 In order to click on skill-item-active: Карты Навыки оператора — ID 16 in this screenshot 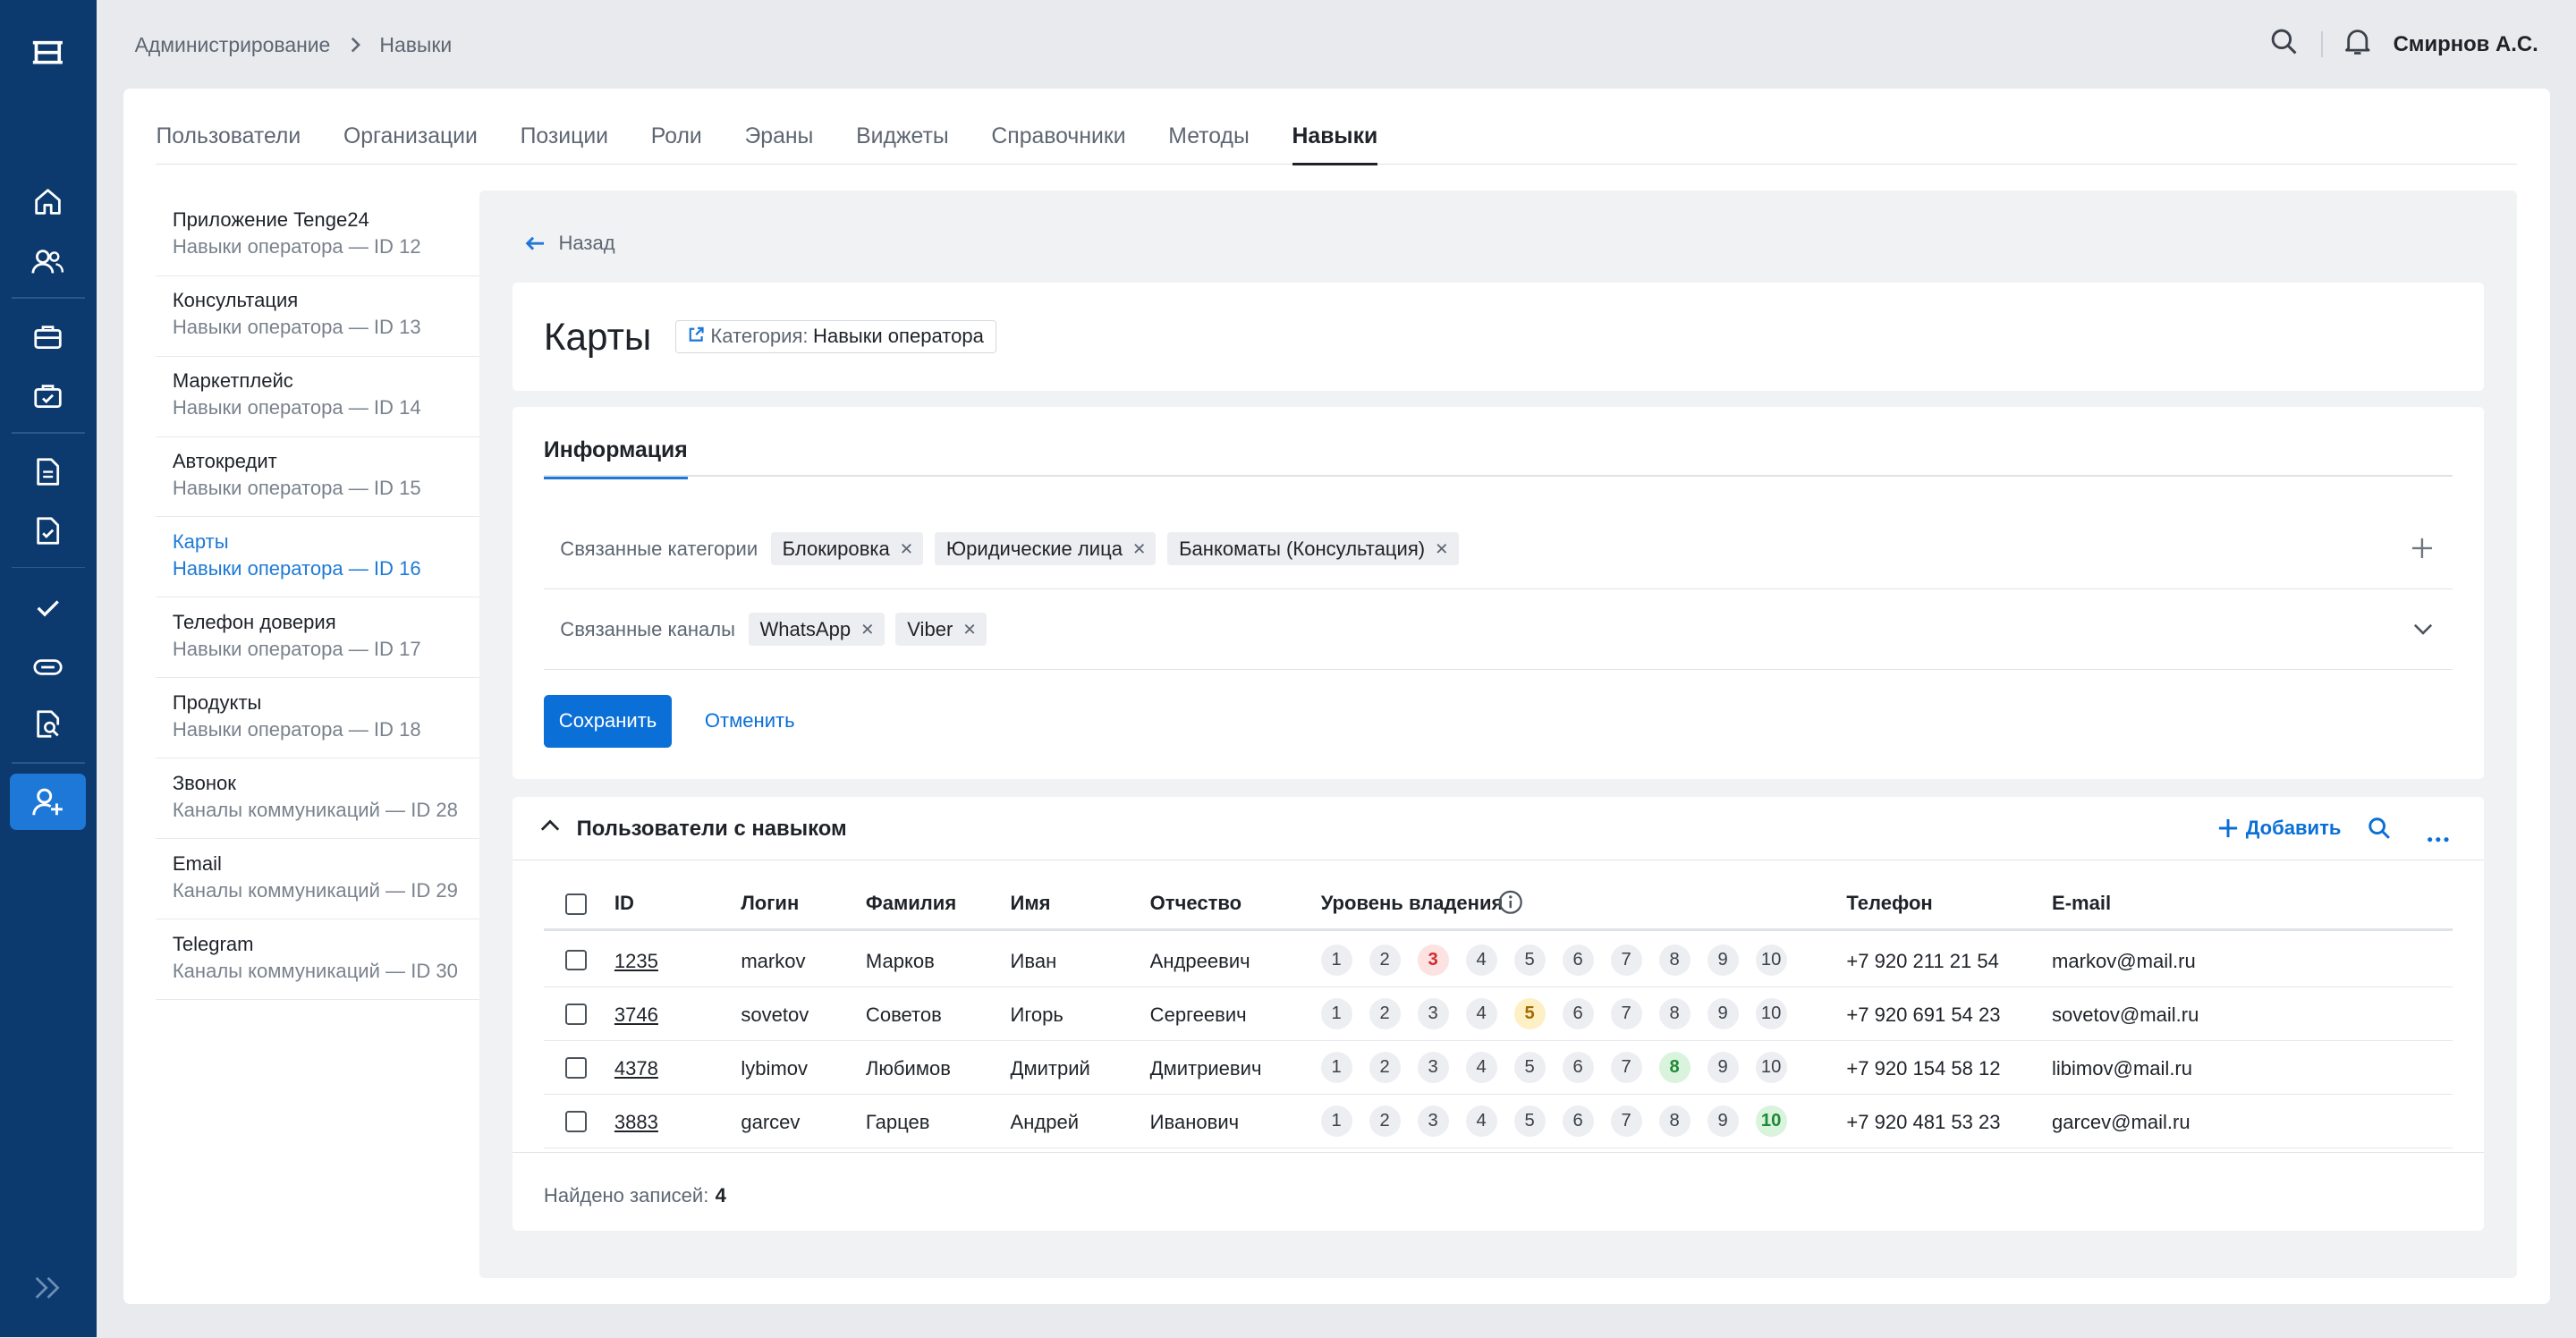, I will do `click(318, 557)`.